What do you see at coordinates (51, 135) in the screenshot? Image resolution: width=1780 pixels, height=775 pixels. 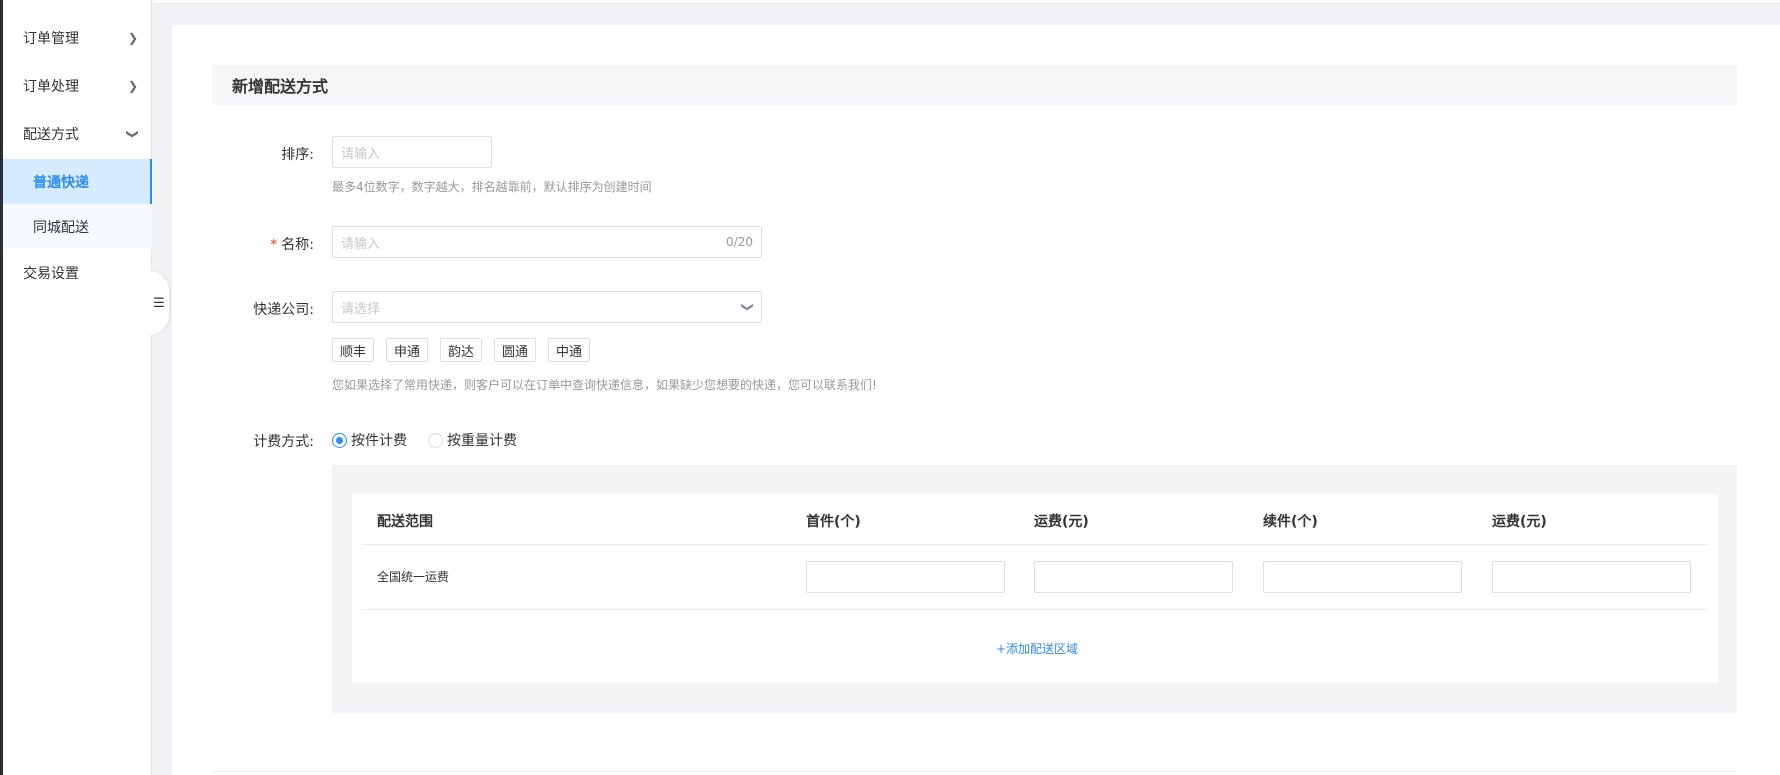 I see `sidebar-item-label: 配送方式` at bounding box center [51, 135].